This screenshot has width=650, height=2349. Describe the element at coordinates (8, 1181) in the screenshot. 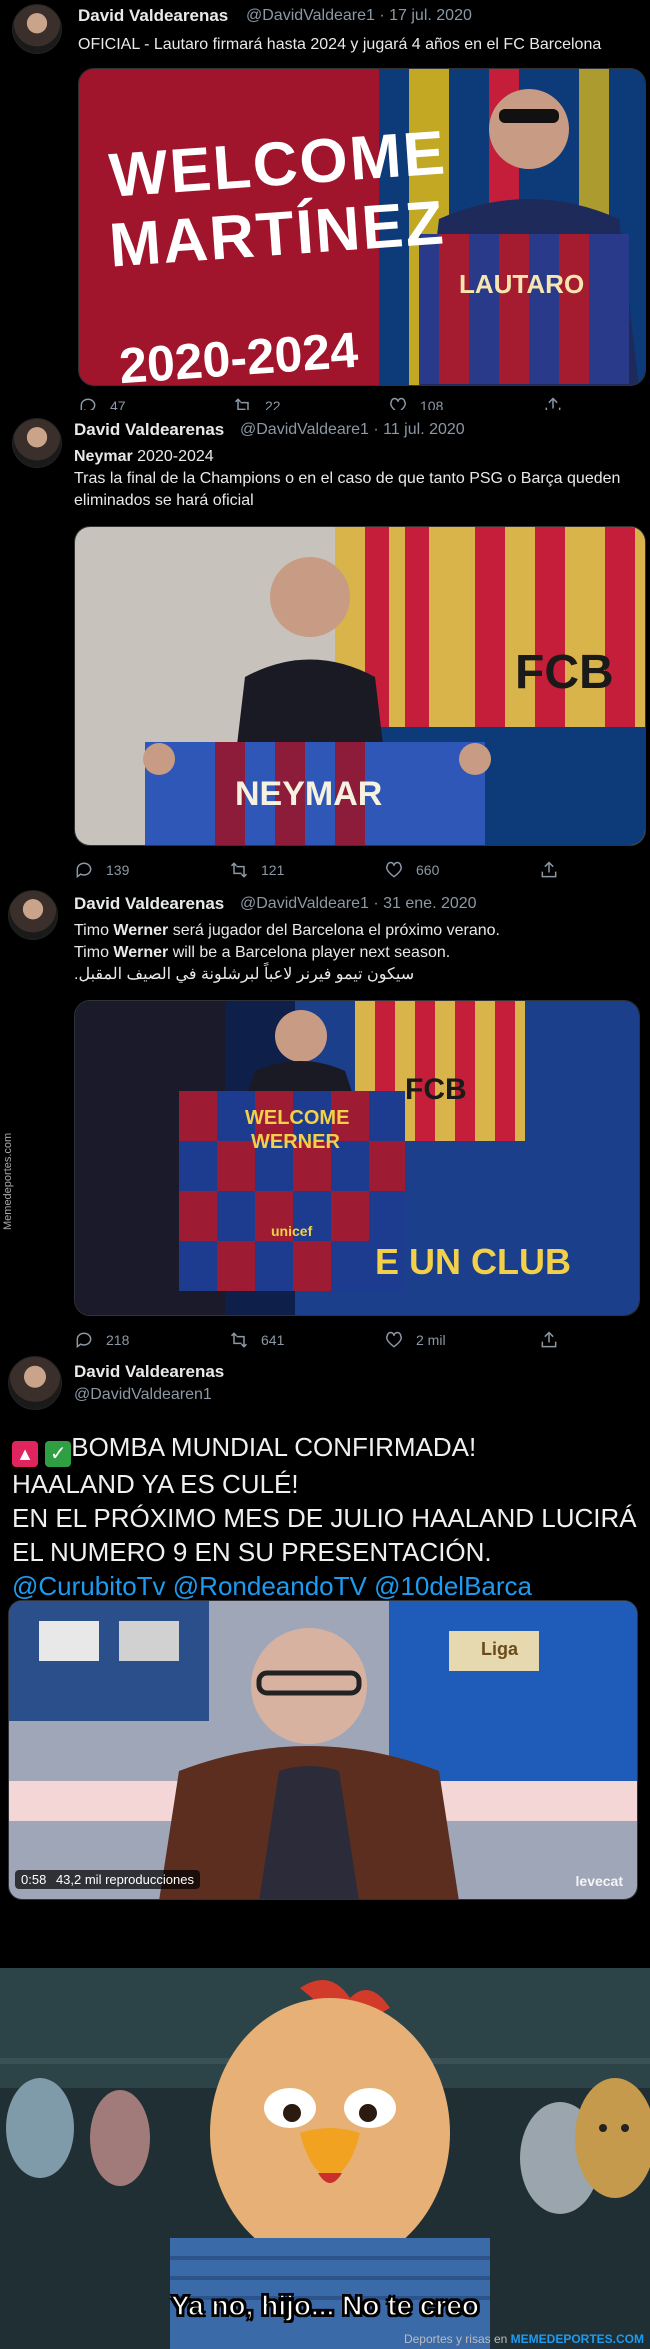

I see `side-watermark: Memedeportes.com` at that location.